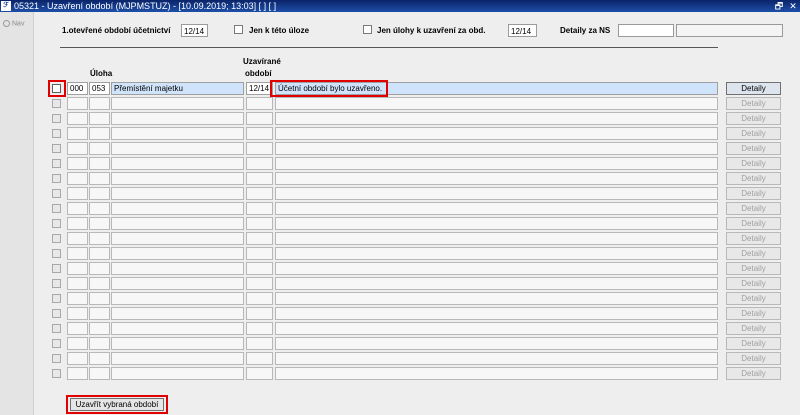 The height and width of the screenshot is (415, 800). Describe the element at coordinates (779, 6) in the screenshot. I see `restore-icon: 🗗` at that location.